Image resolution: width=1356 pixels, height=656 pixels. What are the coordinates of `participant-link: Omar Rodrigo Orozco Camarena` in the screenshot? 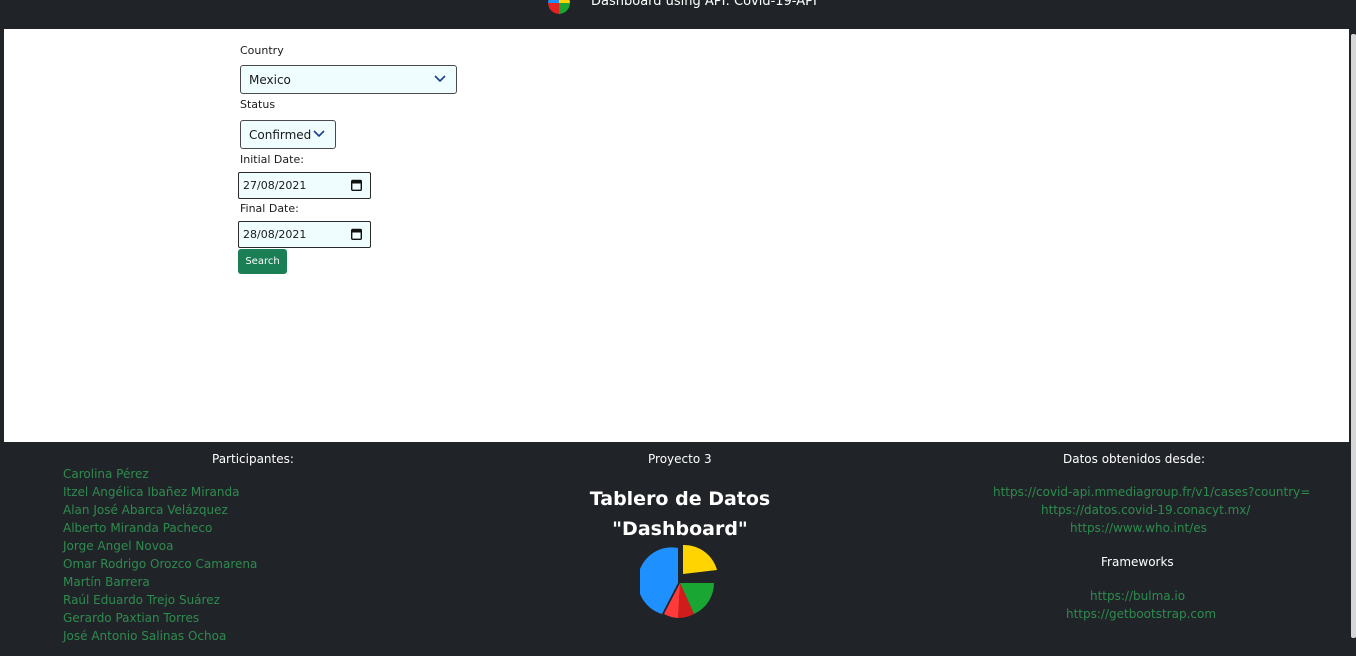 It's located at (160, 564).